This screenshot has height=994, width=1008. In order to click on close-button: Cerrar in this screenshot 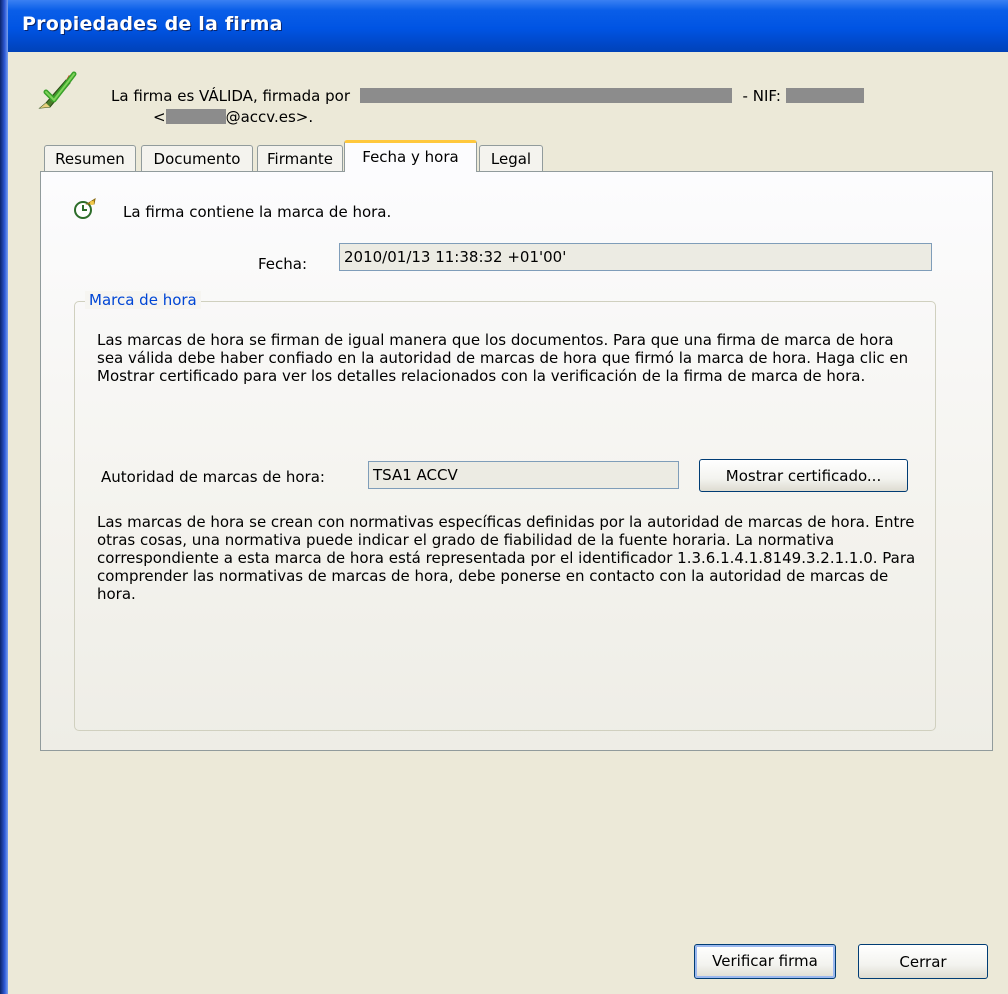, I will do `click(923, 961)`.